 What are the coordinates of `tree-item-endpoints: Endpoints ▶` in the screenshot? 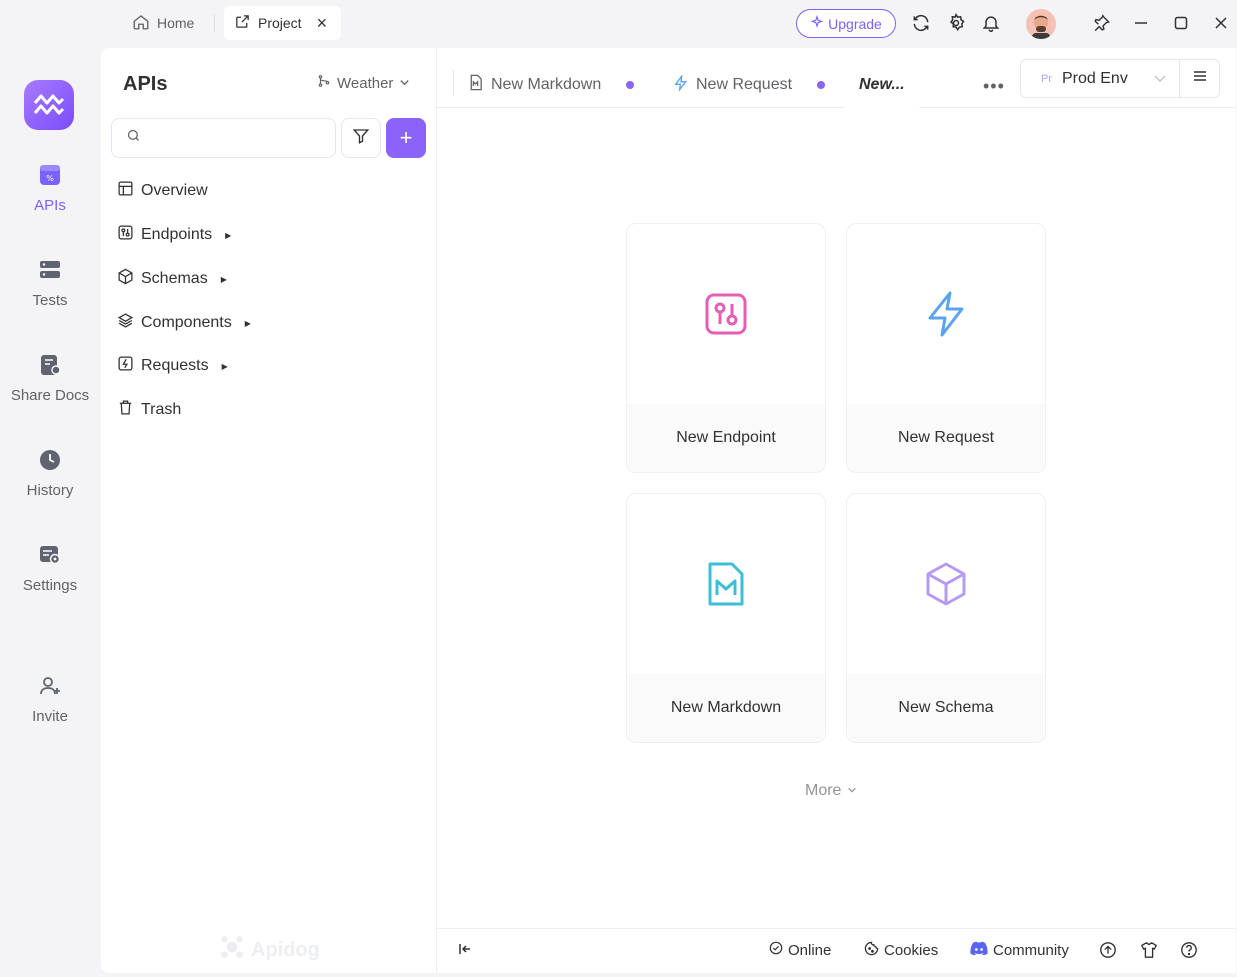 It's located at (174, 235).